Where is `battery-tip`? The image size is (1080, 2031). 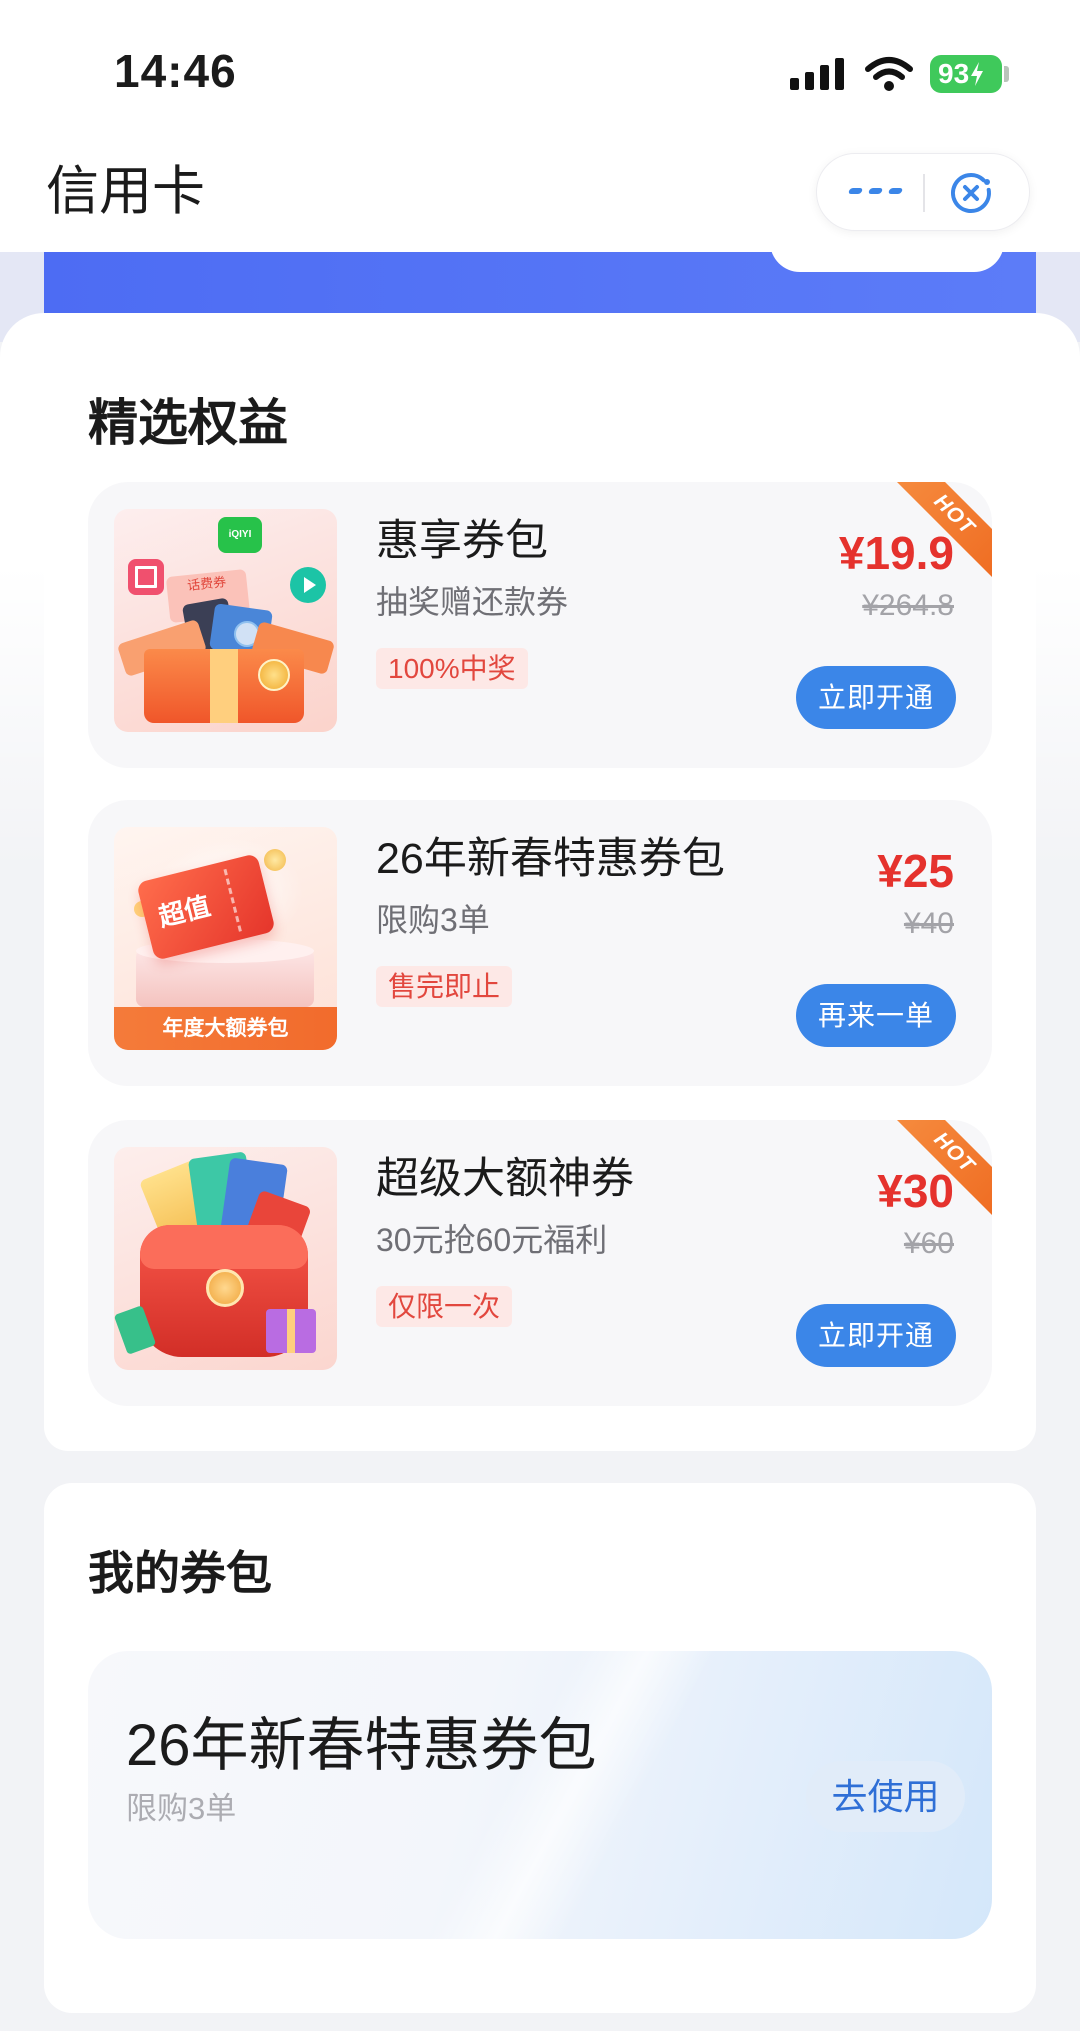
battery-tip is located at coordinates (1006, 74).